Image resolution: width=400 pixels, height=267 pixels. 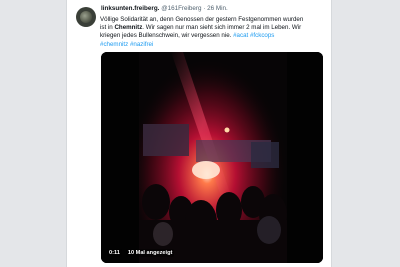 What do you see at coordinates (163, 234) in the screenshot?
I see `figure-left` at bounding box center [163, 234].